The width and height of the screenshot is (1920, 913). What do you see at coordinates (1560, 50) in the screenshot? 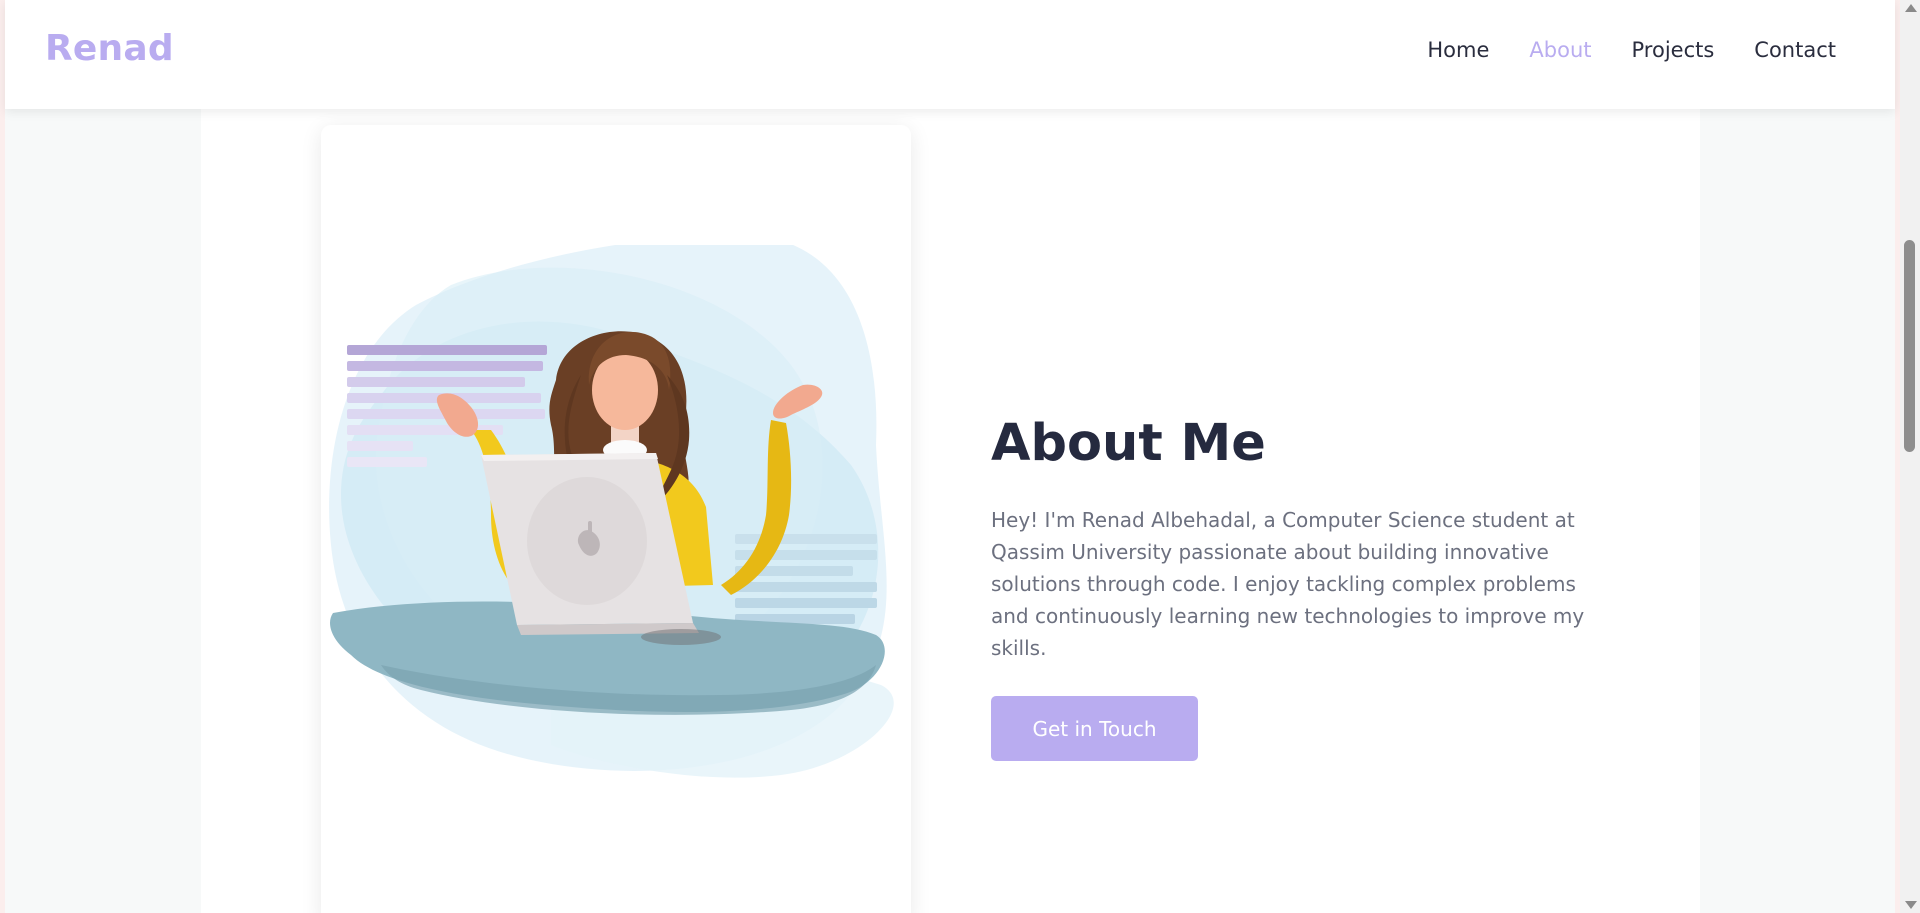
I see `nav-link-about: About` at bounding box center [1560, 50].